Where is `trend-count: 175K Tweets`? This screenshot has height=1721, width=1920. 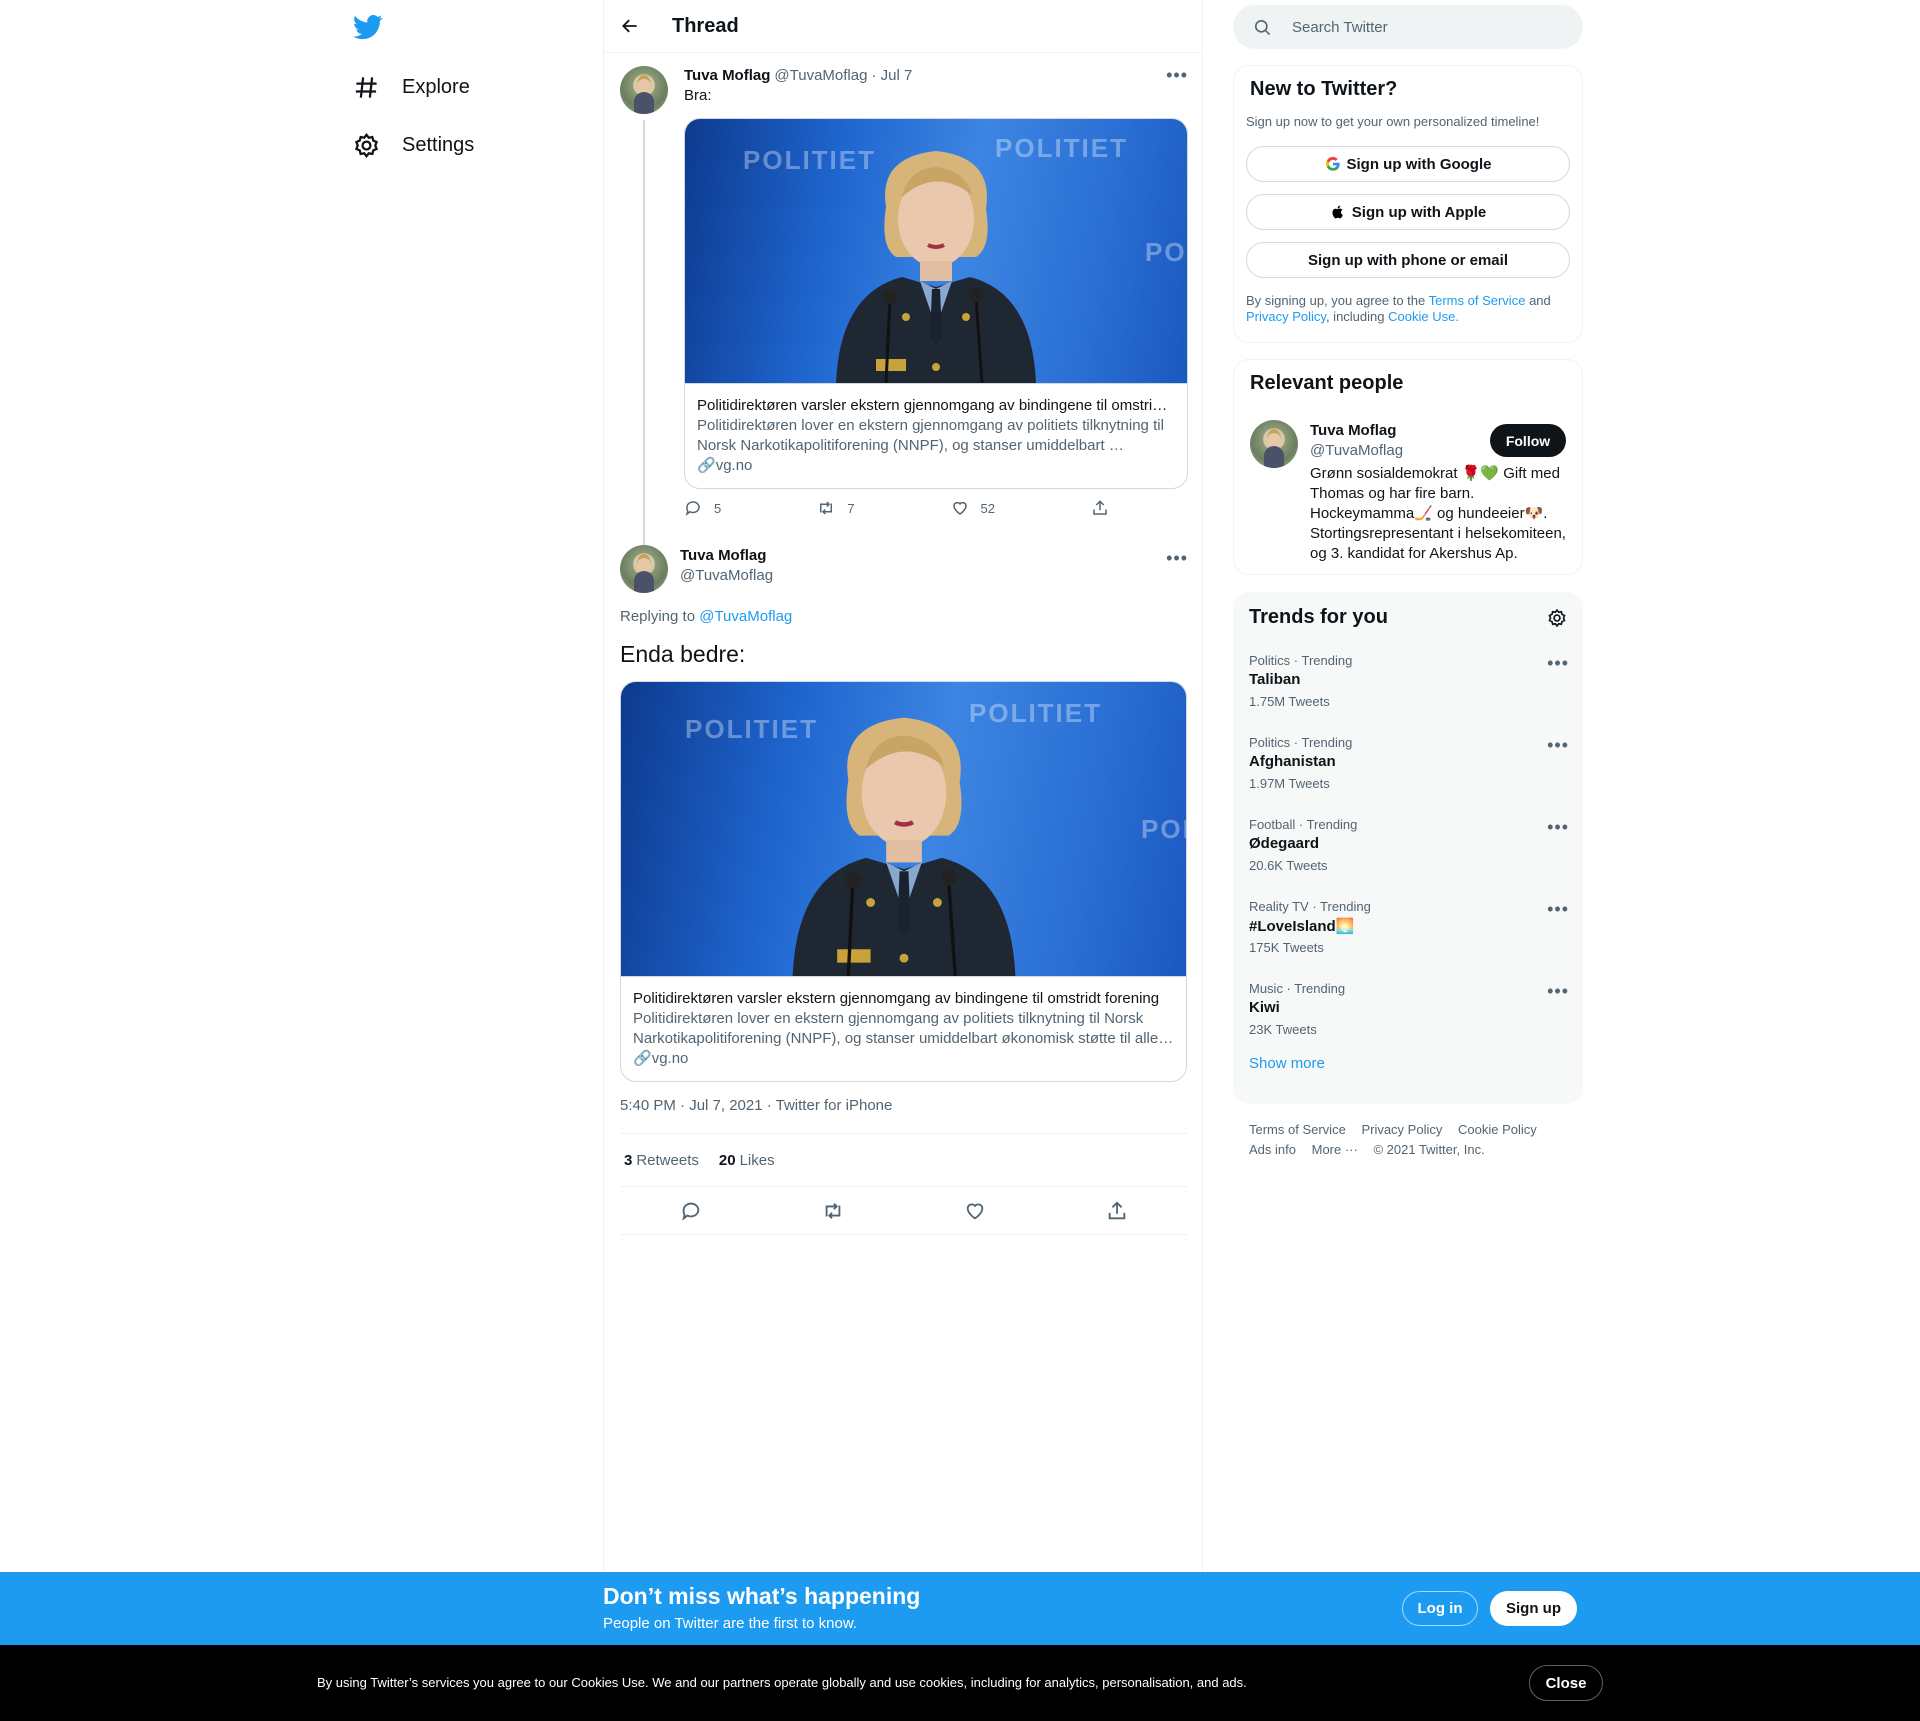 trend-count: 175K Tweets is located at coordinates (1286, 947).